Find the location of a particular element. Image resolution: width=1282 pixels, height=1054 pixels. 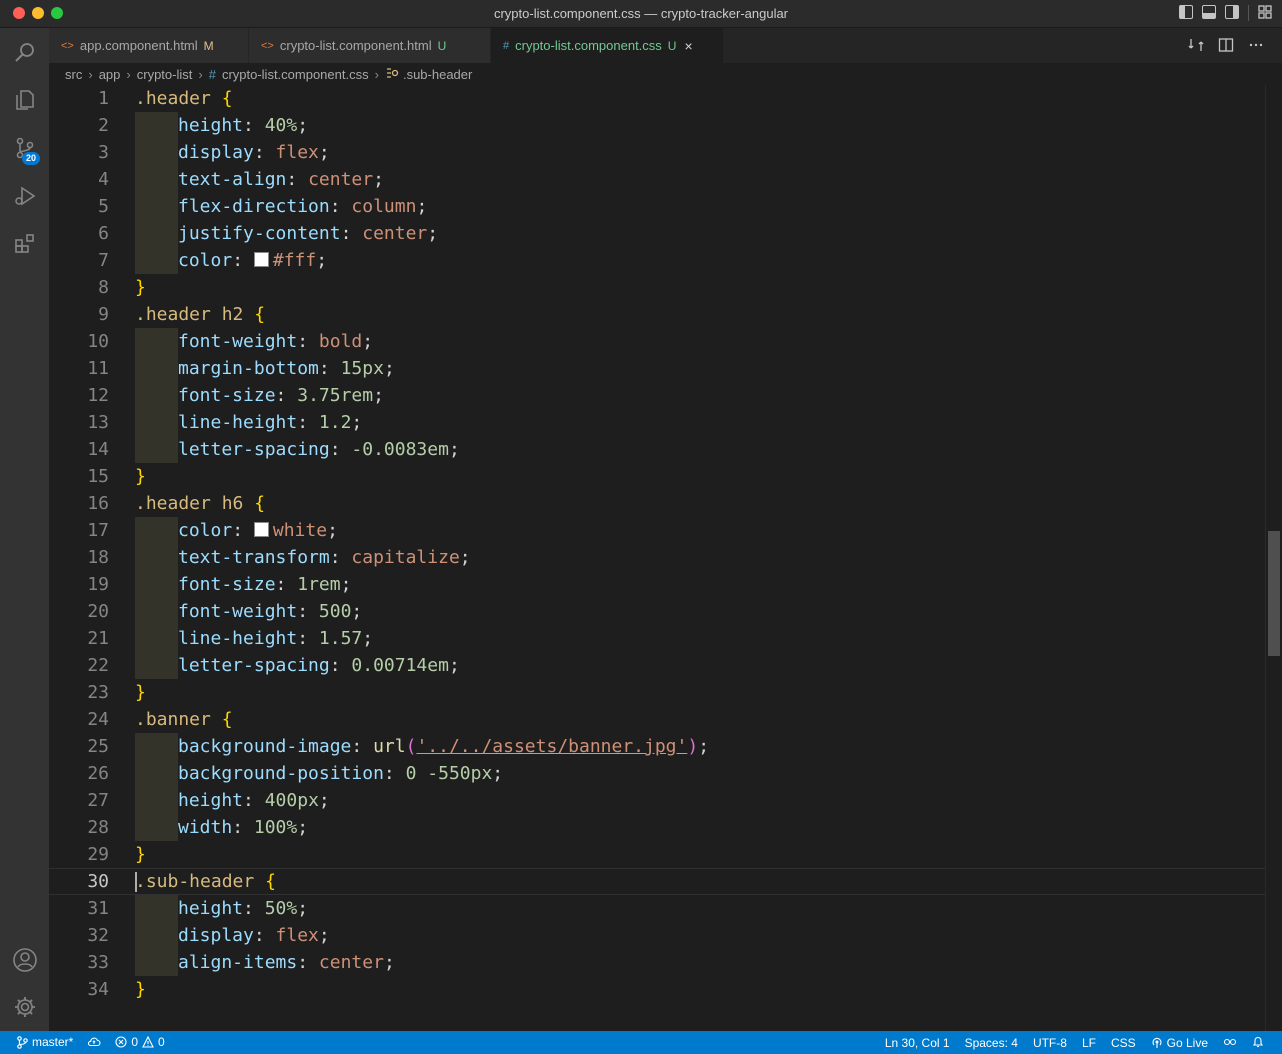

encoding: UTF-8 is located at coordinates (1050, 1043).